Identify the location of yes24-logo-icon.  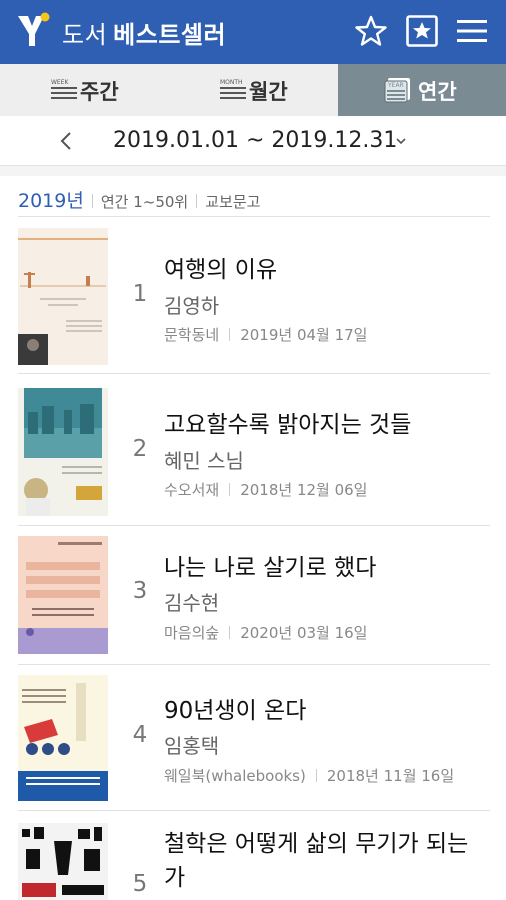
(34, 29).